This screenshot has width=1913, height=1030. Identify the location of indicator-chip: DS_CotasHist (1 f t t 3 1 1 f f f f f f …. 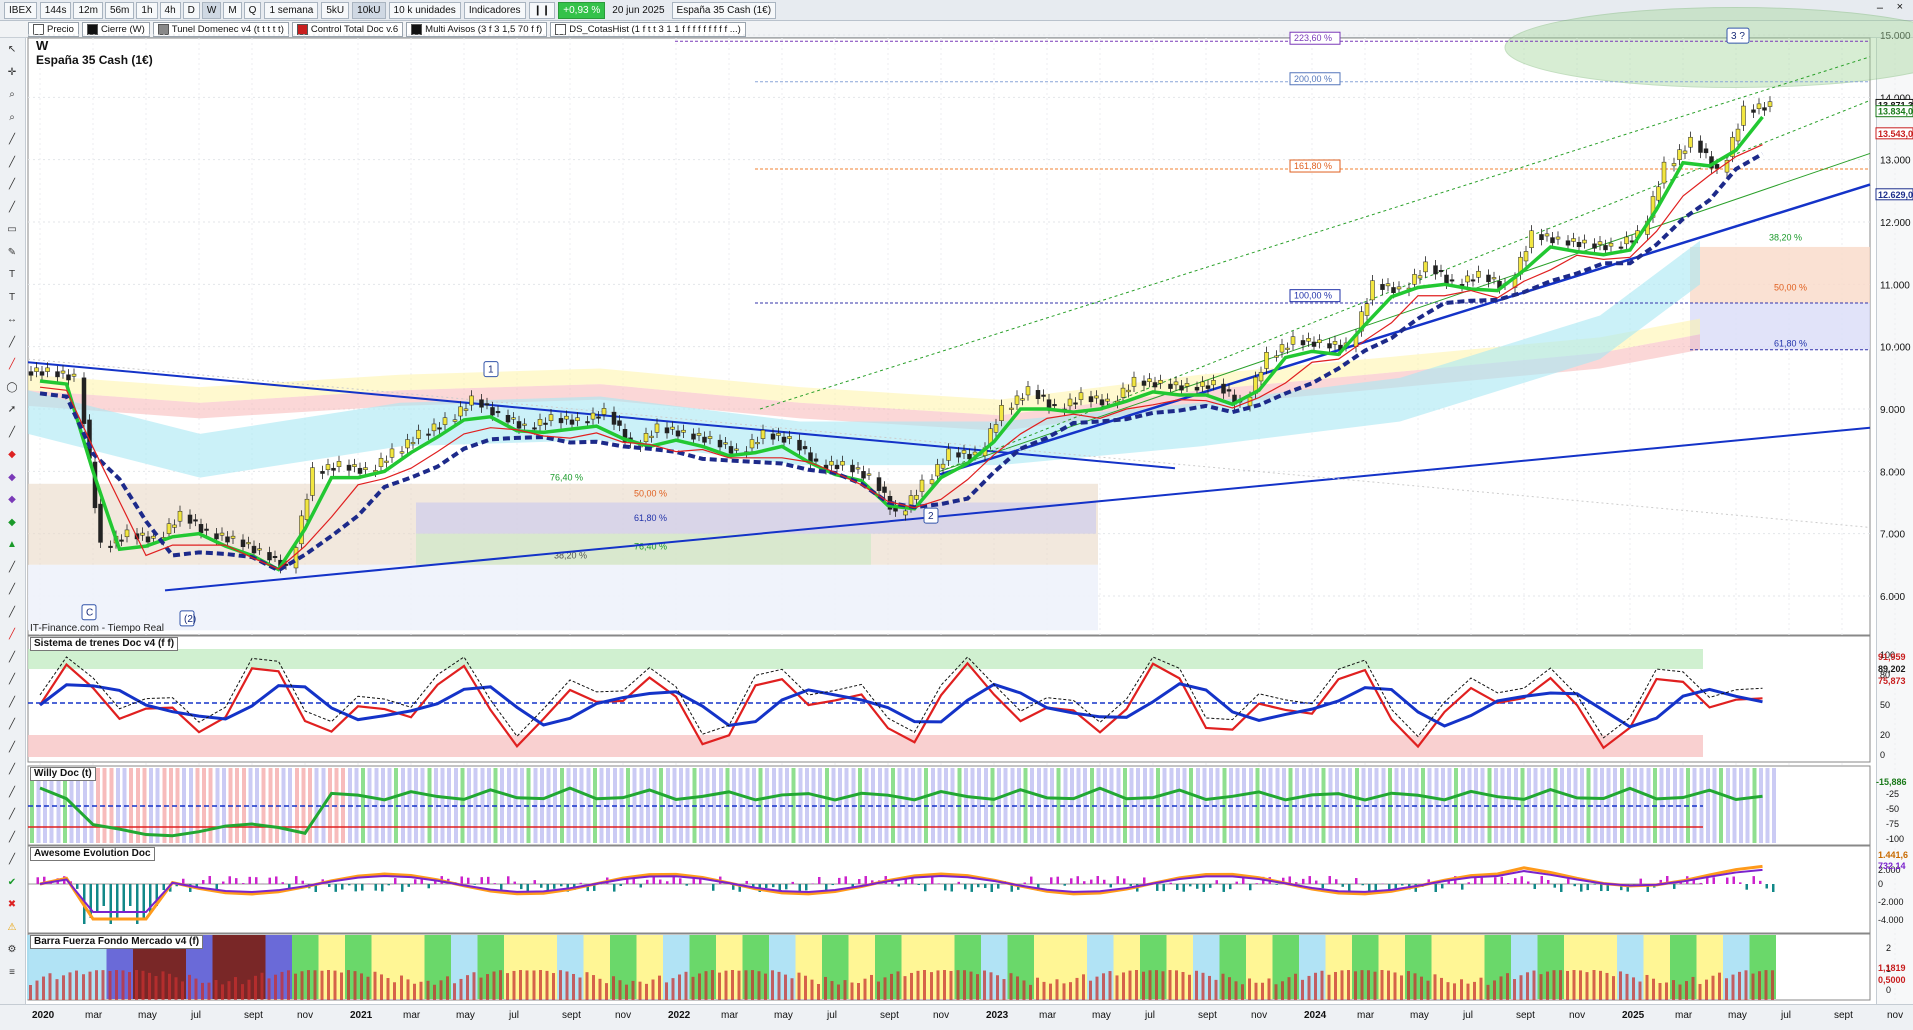
(648, 29).